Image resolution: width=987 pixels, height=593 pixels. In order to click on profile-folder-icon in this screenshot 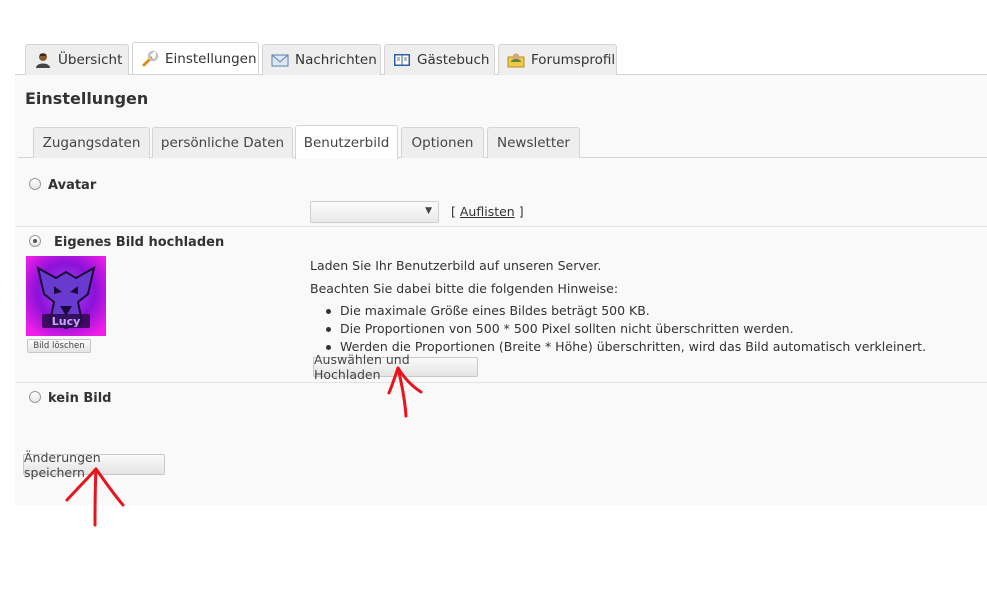, I will do `click(516, 60)`.